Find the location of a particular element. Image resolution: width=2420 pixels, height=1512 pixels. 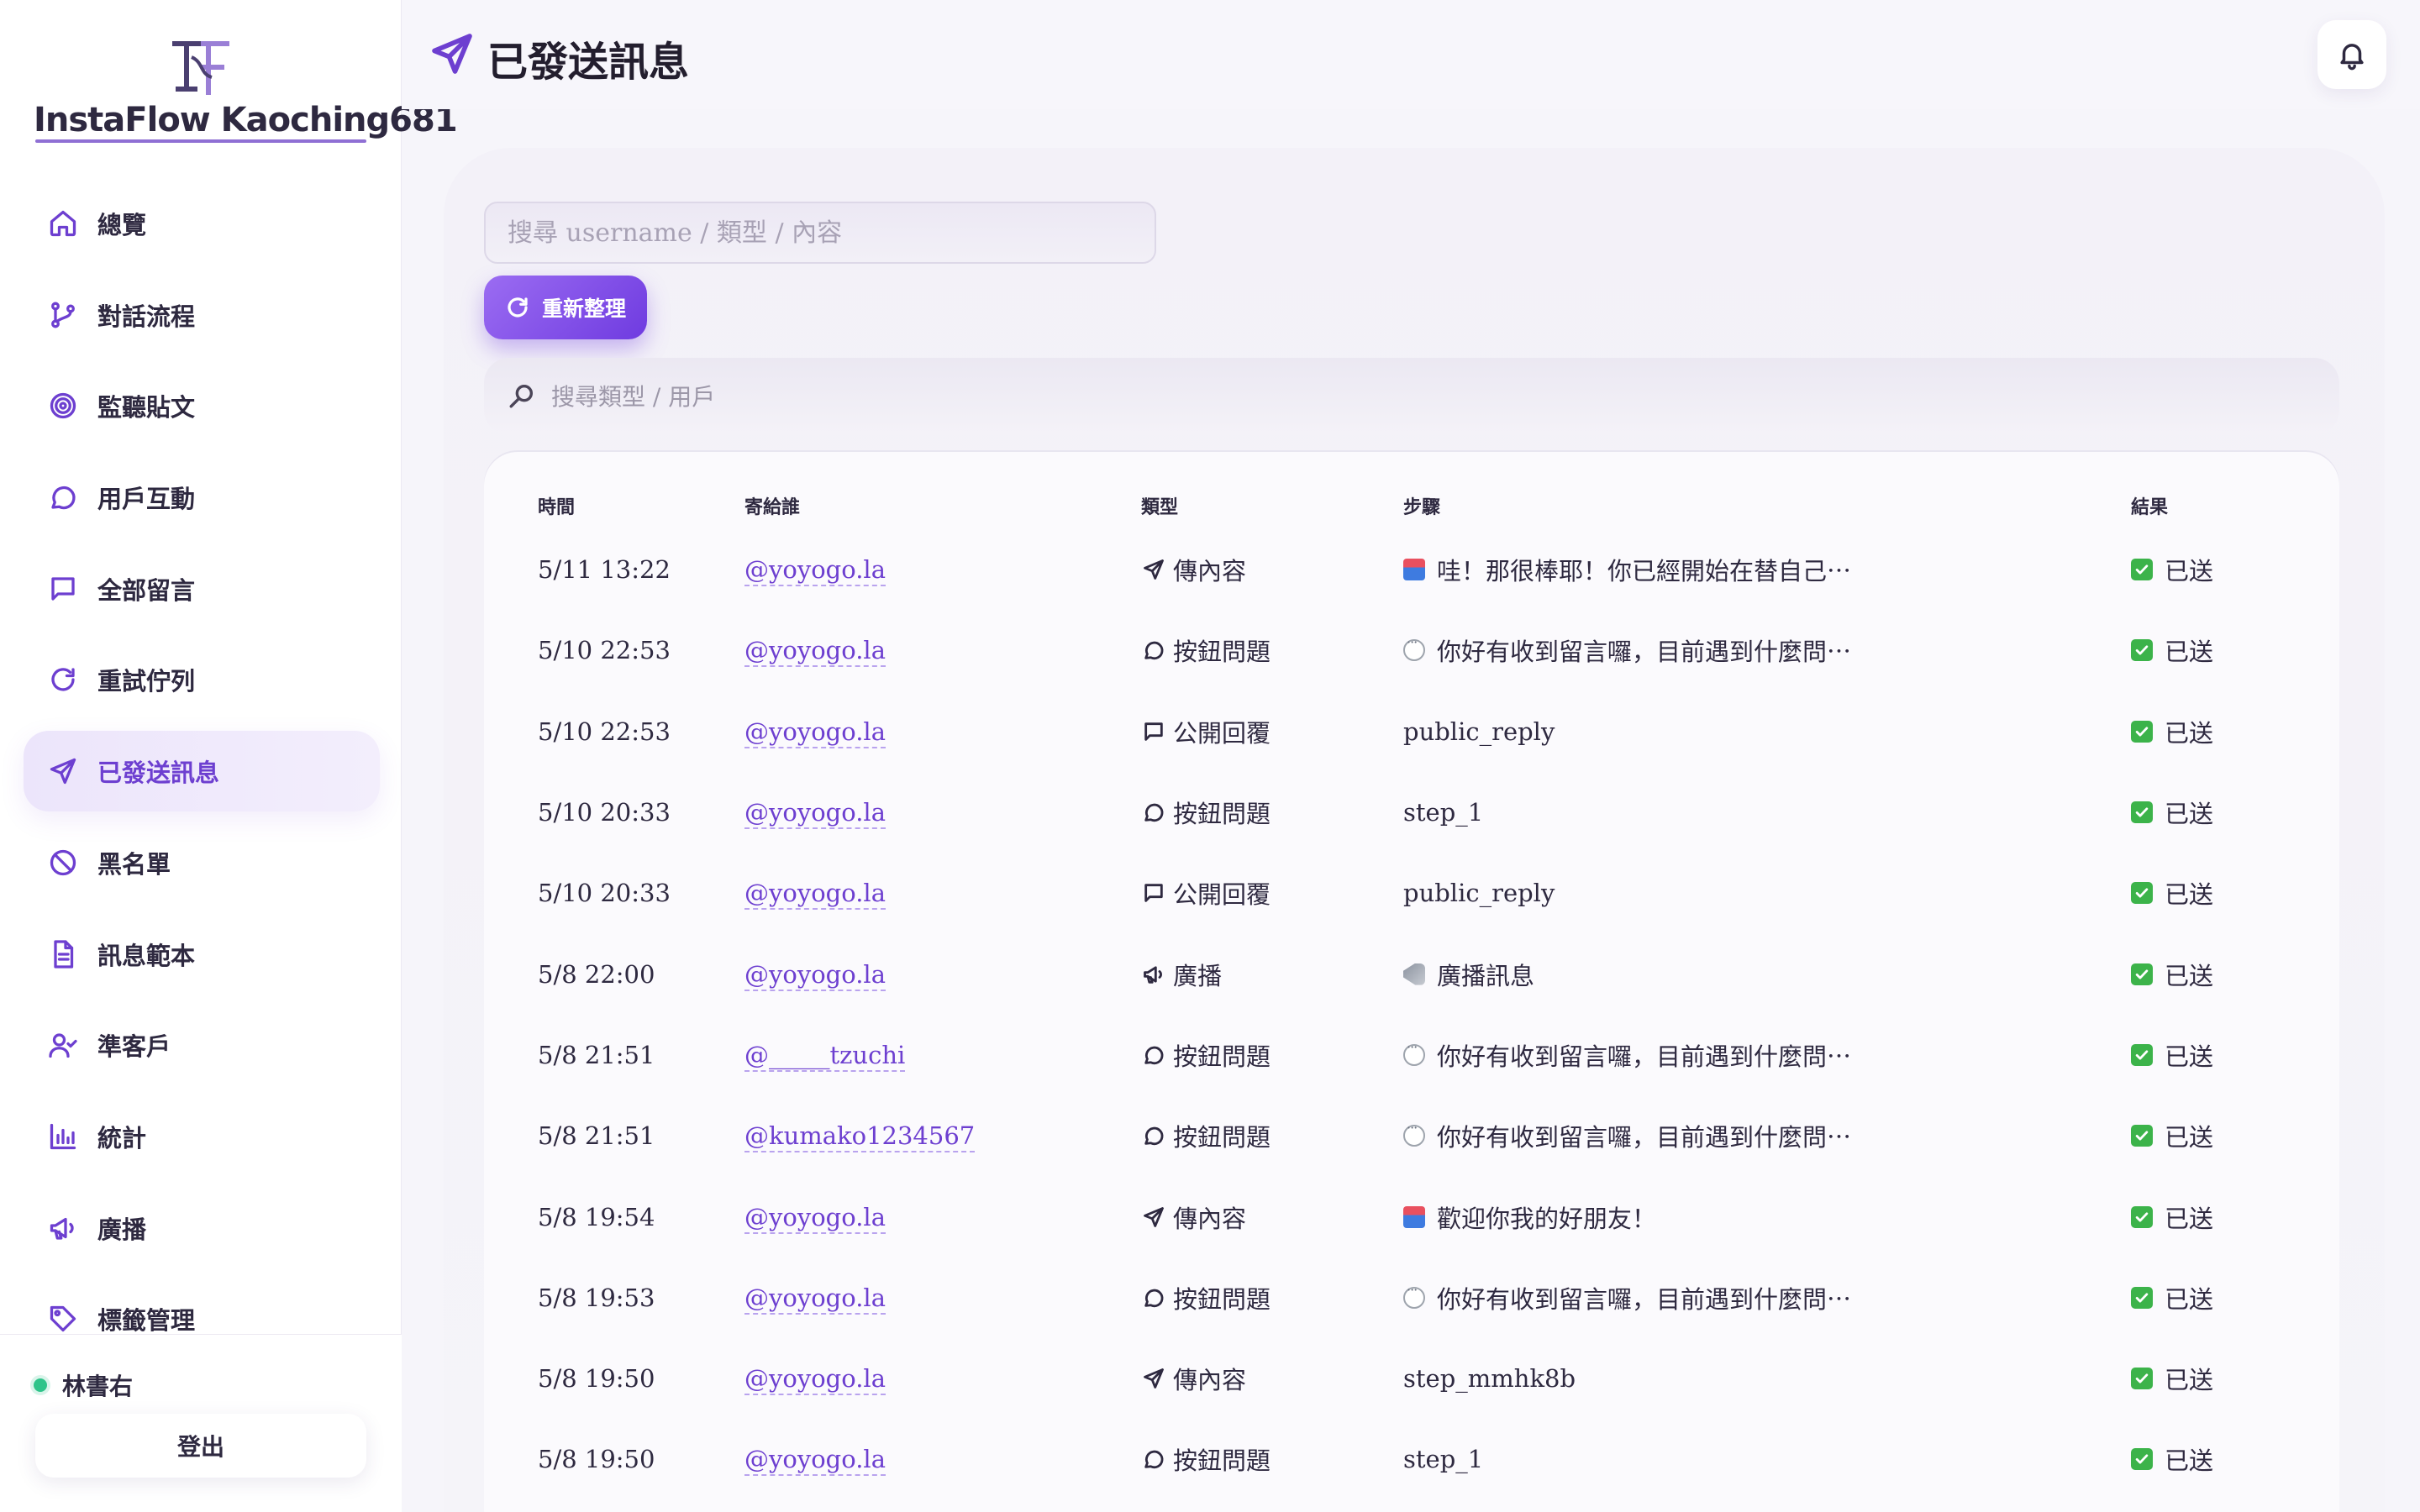

send-icon is located at coordinates (1153, 1217).